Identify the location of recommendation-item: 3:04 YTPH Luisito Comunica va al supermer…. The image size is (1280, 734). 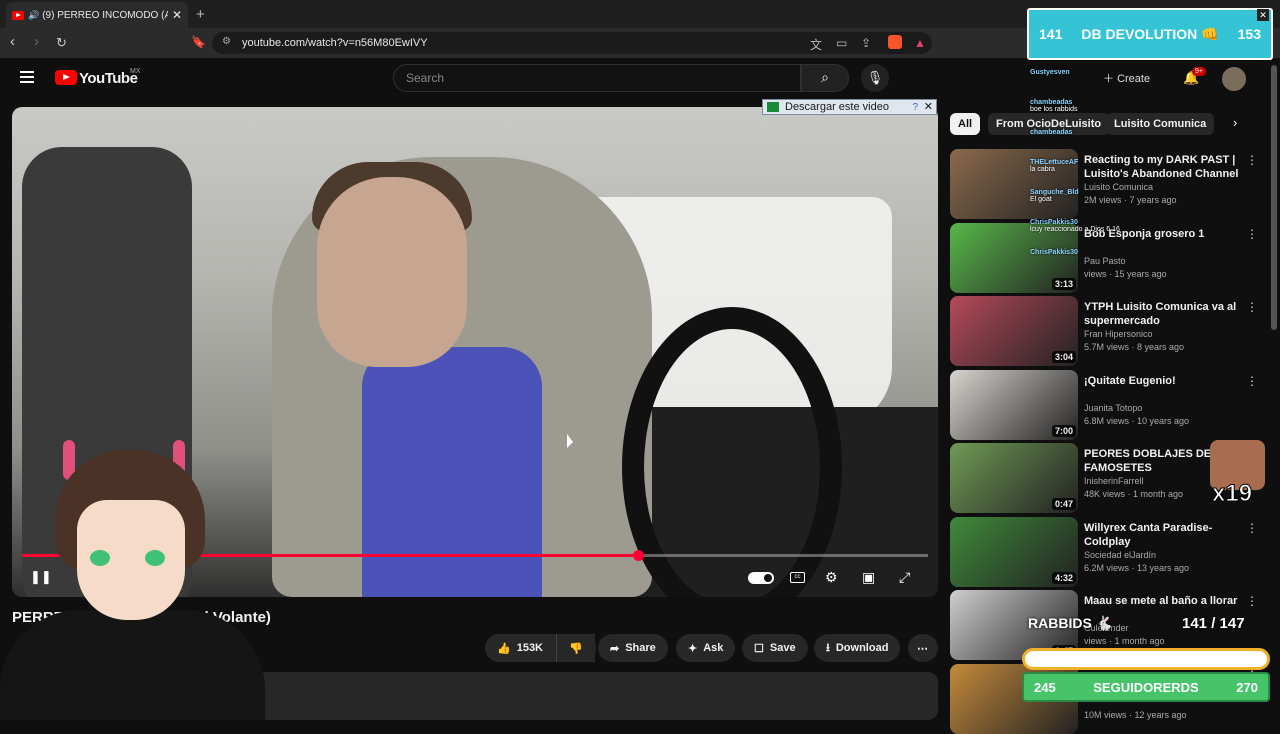
(1110, 331).